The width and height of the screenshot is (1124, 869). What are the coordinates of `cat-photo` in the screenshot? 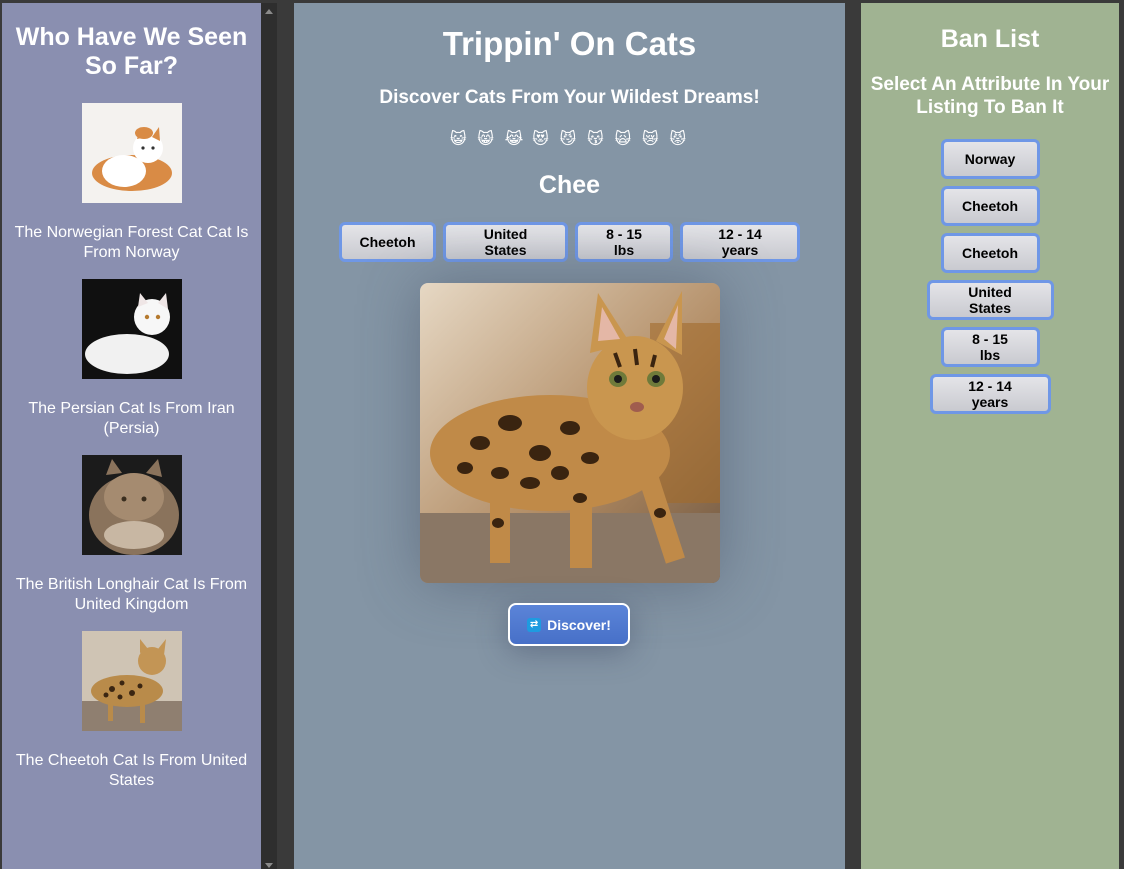 It's located at (570, 433).